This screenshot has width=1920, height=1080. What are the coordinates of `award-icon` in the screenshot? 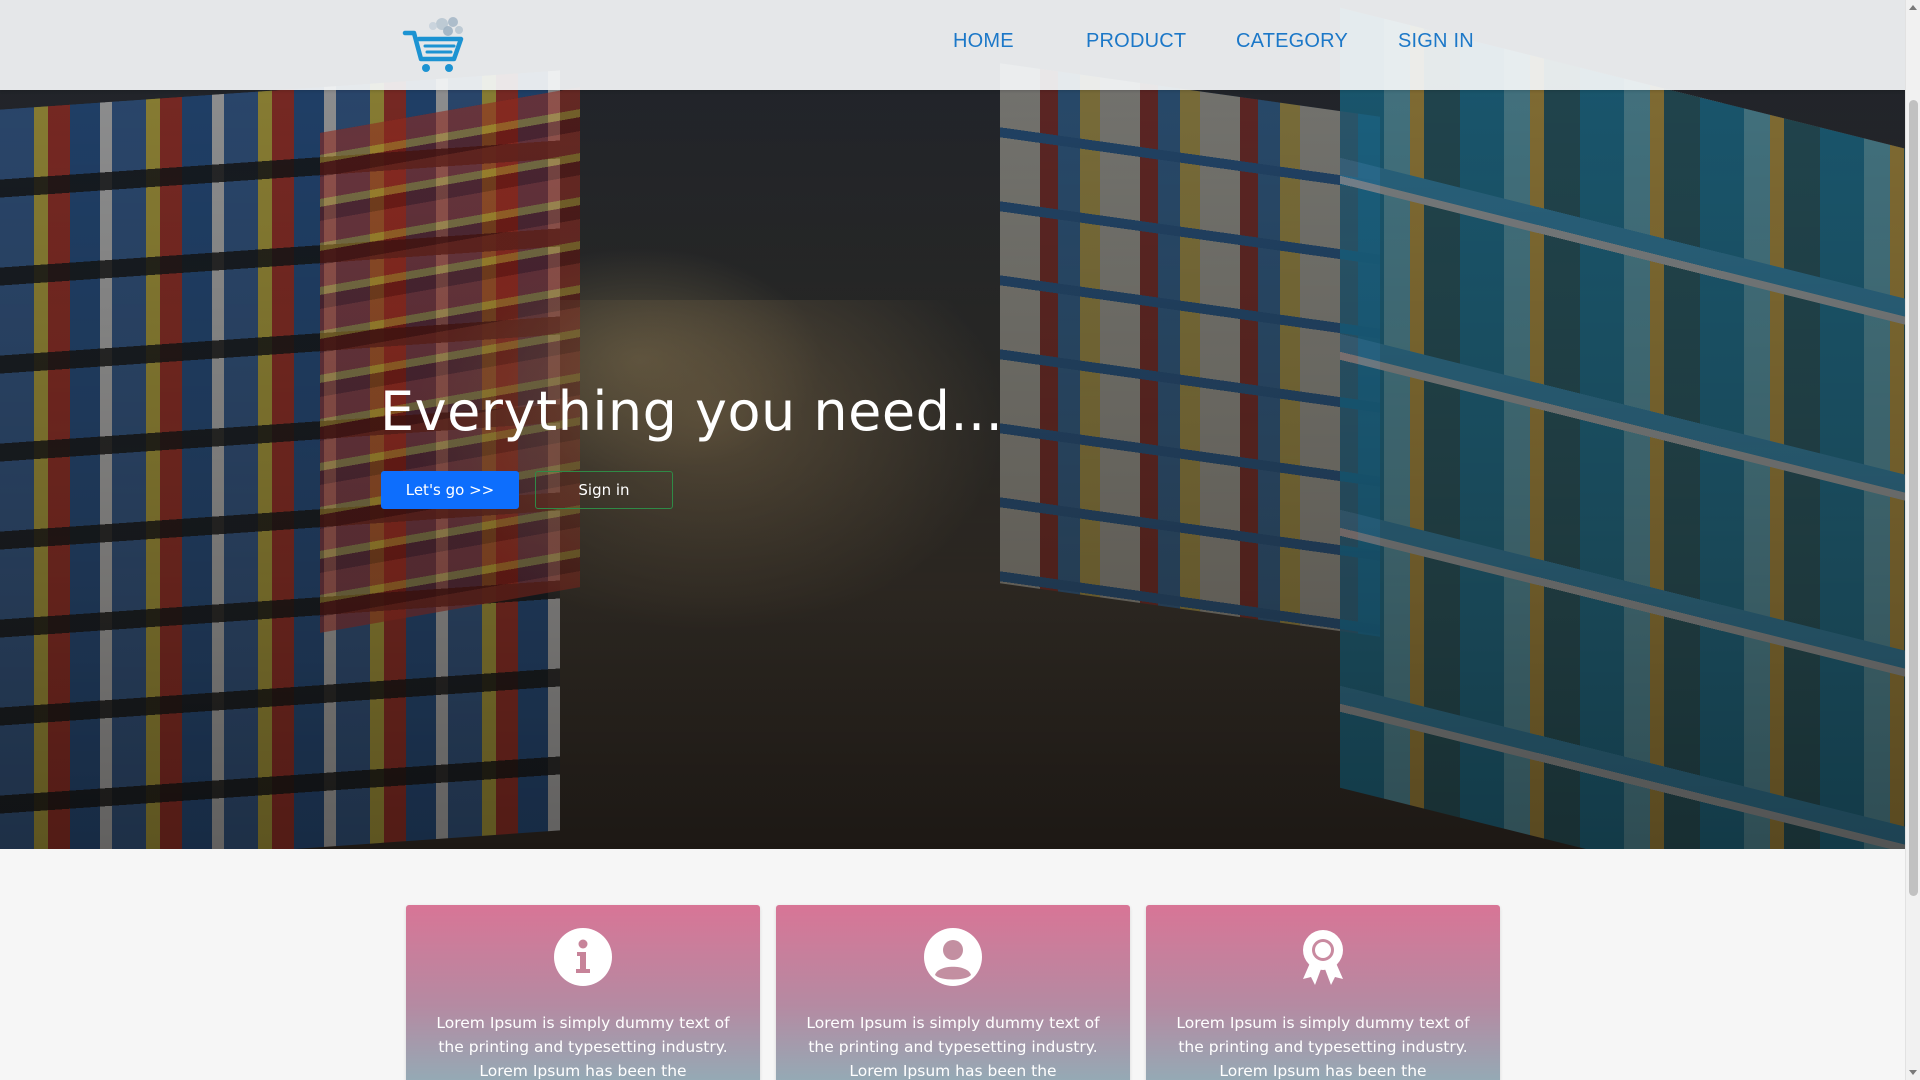 It's located at (1323, 957).